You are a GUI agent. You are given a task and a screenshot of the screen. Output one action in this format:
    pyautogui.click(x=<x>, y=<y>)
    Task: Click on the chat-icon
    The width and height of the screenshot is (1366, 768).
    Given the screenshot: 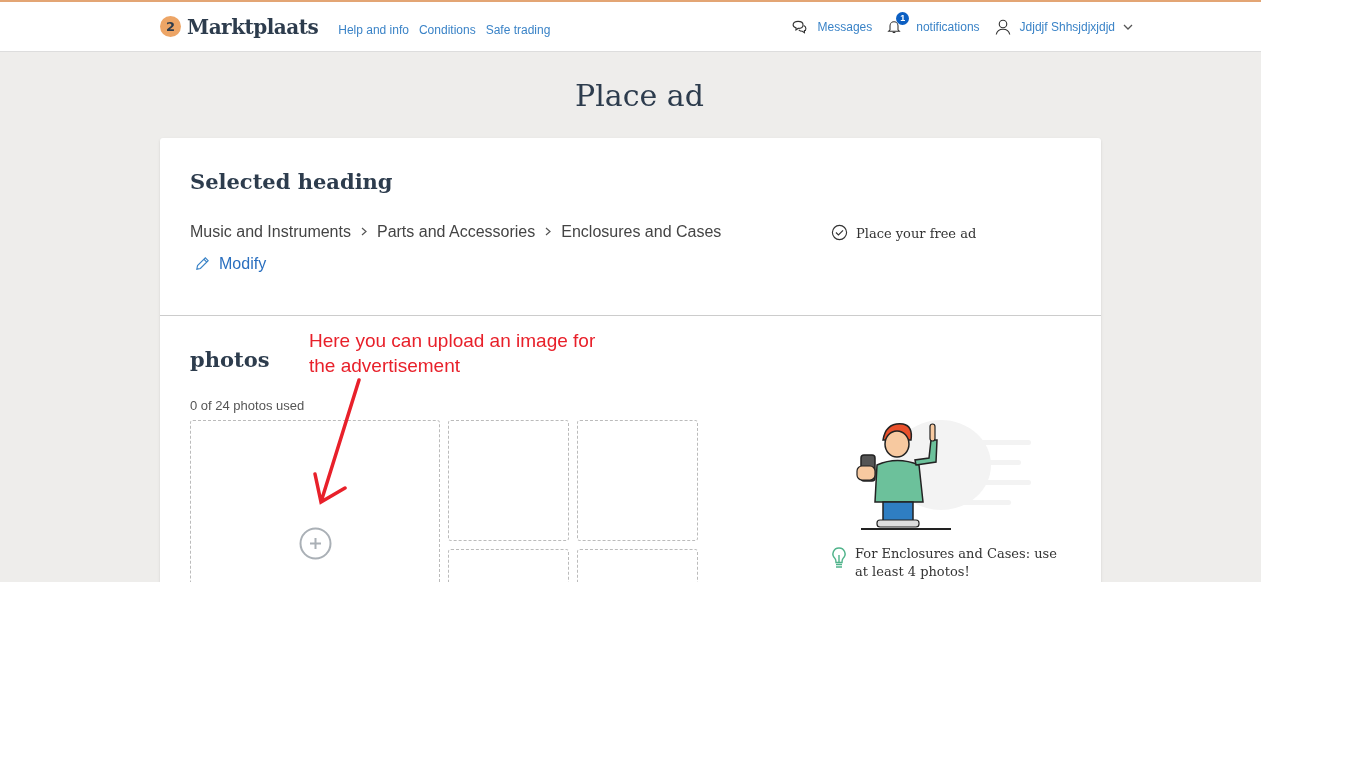 What is the action you would take?
    pyautogui.click(x=799, y=26)
    